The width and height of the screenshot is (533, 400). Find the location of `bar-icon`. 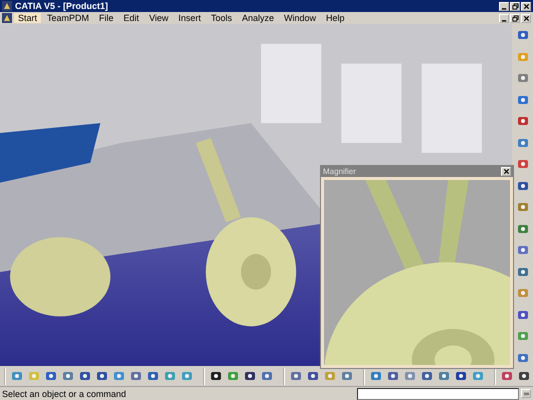

bar-icon is located at coordinates (526, 393).